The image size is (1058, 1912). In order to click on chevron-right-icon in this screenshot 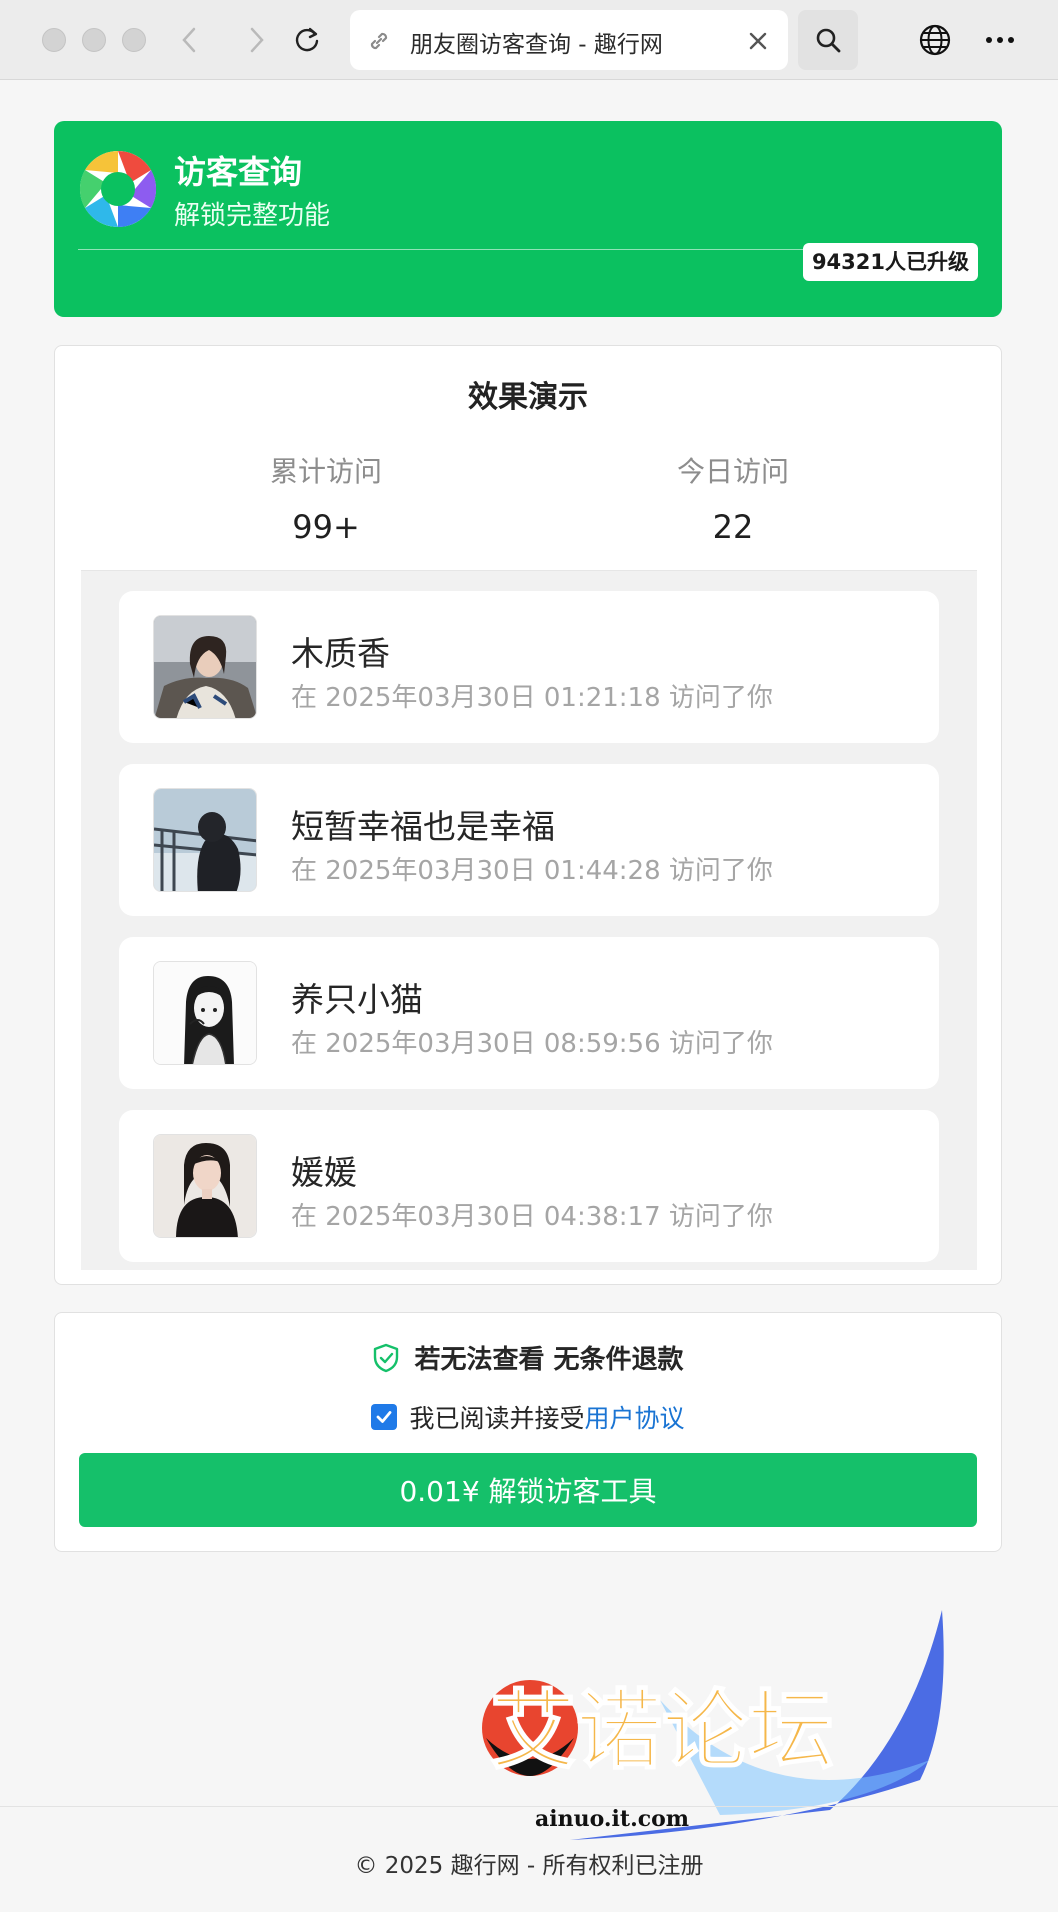, I will do `click(257, 40)`.